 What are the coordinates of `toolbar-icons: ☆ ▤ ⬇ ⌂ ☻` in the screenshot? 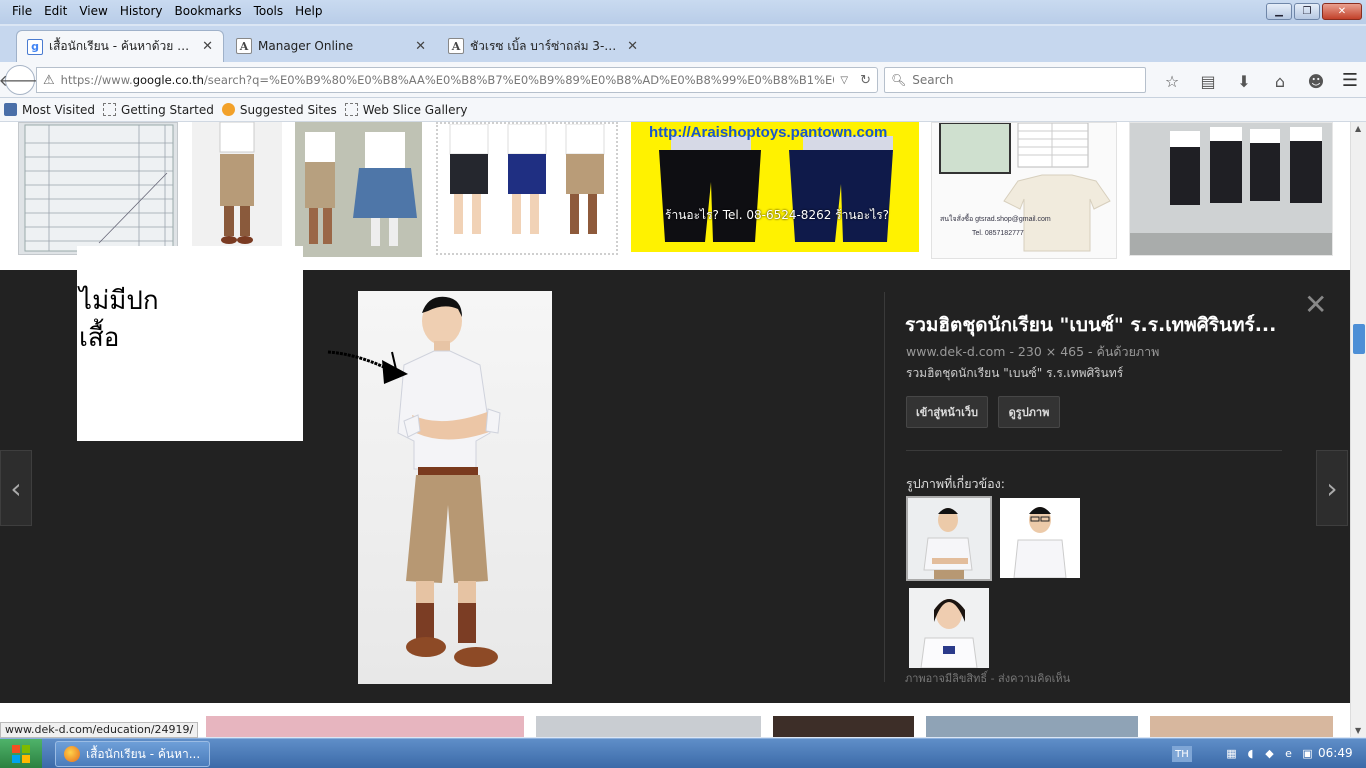 It's located at (1244, 81).